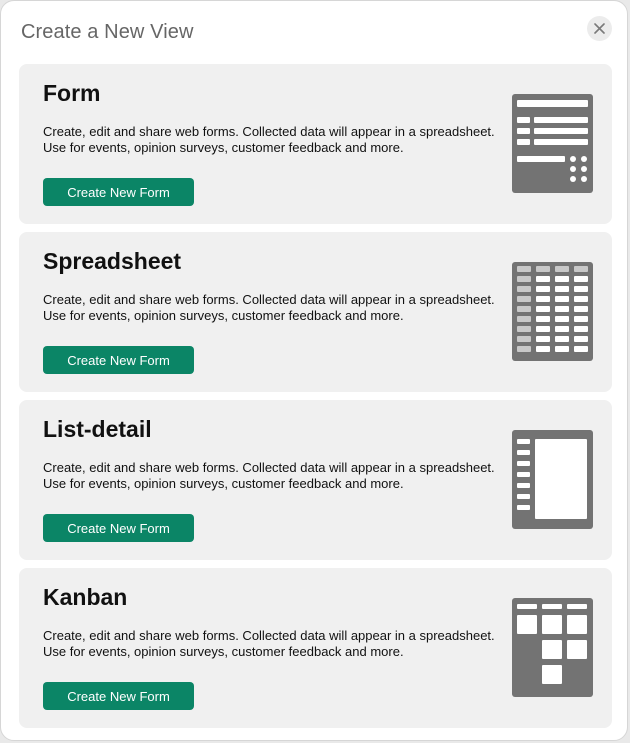 The width and height of the screenshot is (630, 743). Describe the element at coordinates (112, 261) in the screenshot. I see `card-title: Spreadsheet` at that location.